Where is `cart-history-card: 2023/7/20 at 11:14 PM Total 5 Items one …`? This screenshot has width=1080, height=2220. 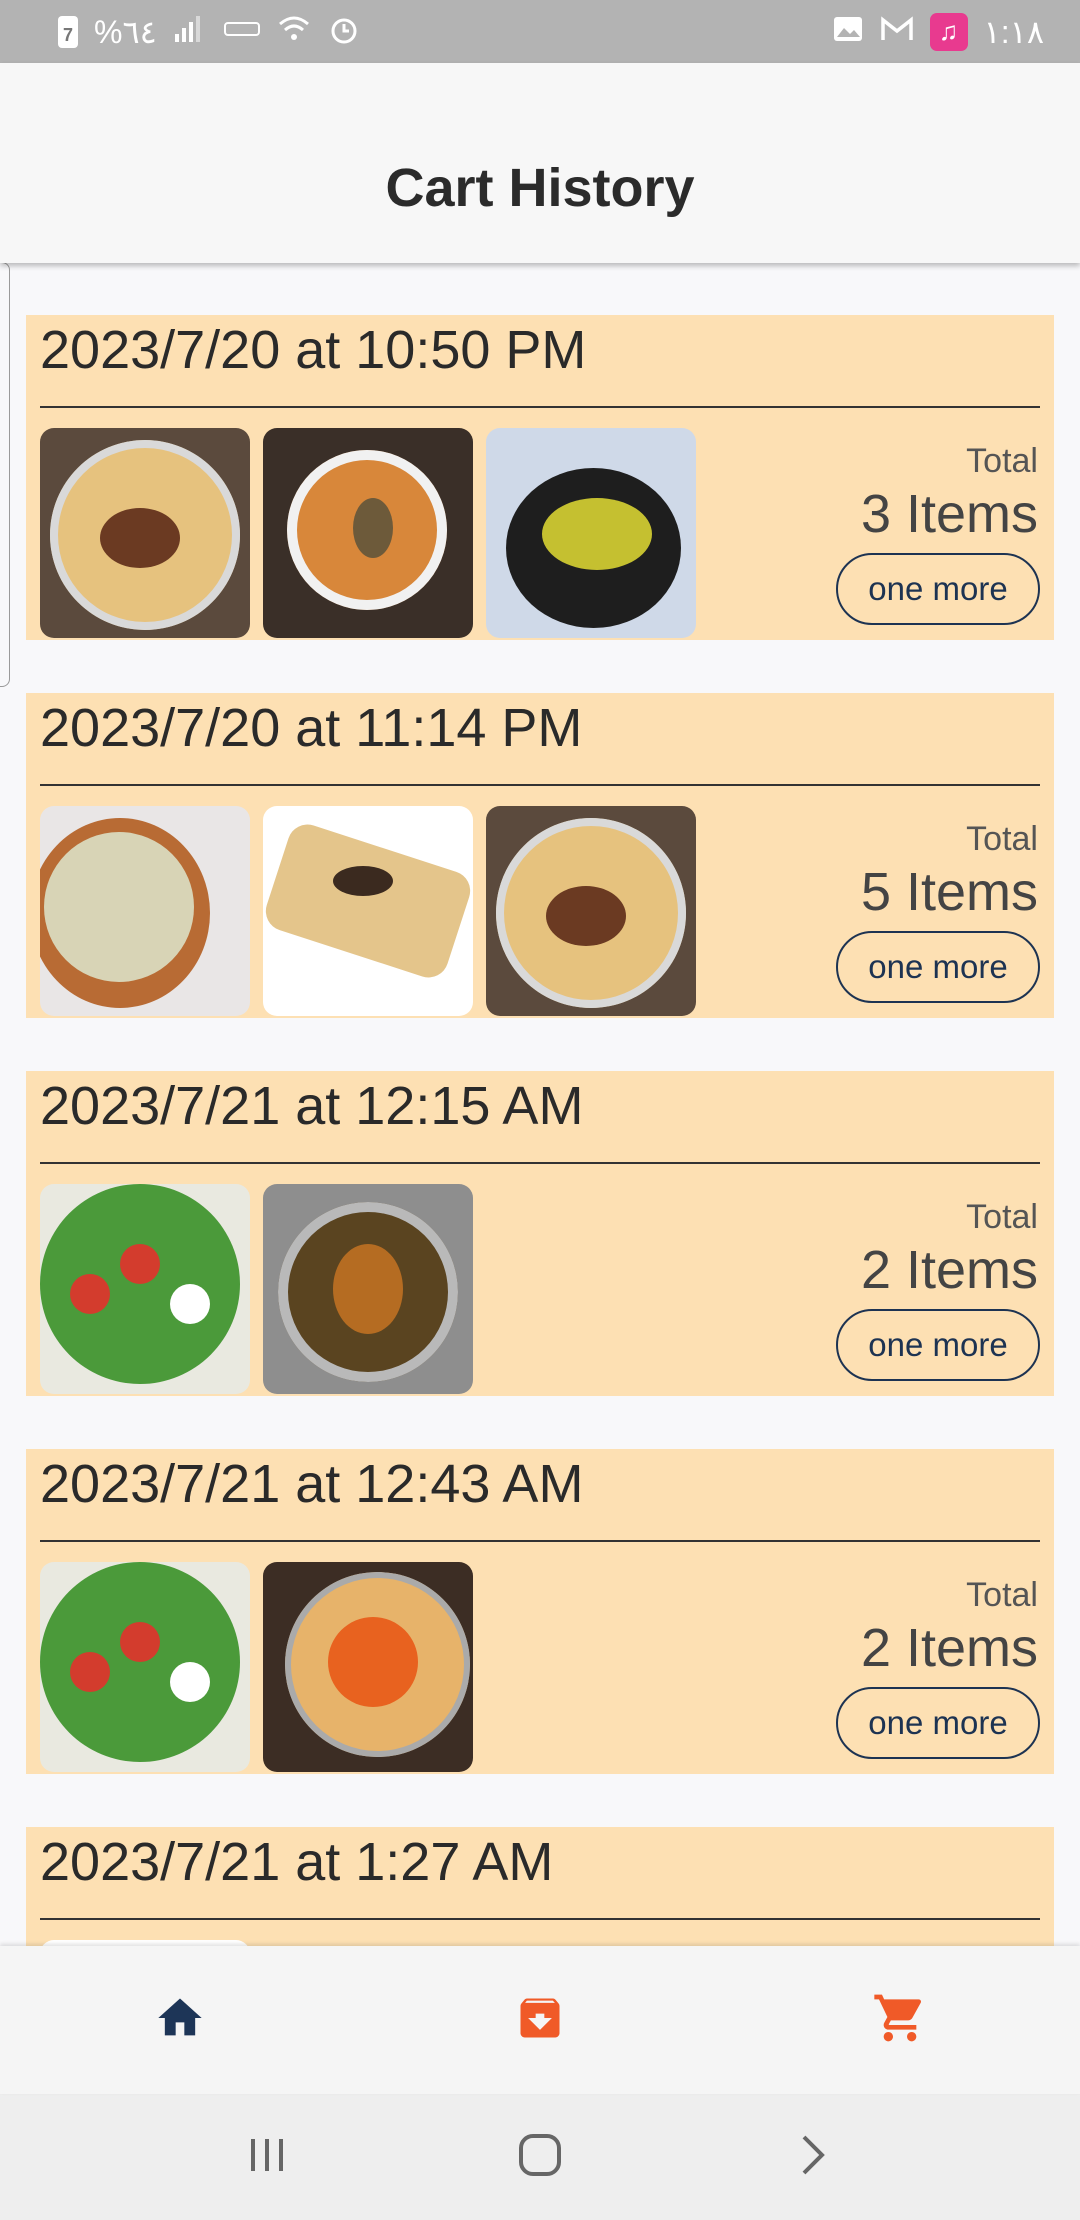
cart-history-card: 2023/7/20 at 11:14 PM Total 5 Items one … is located at coordinates (540, 855).